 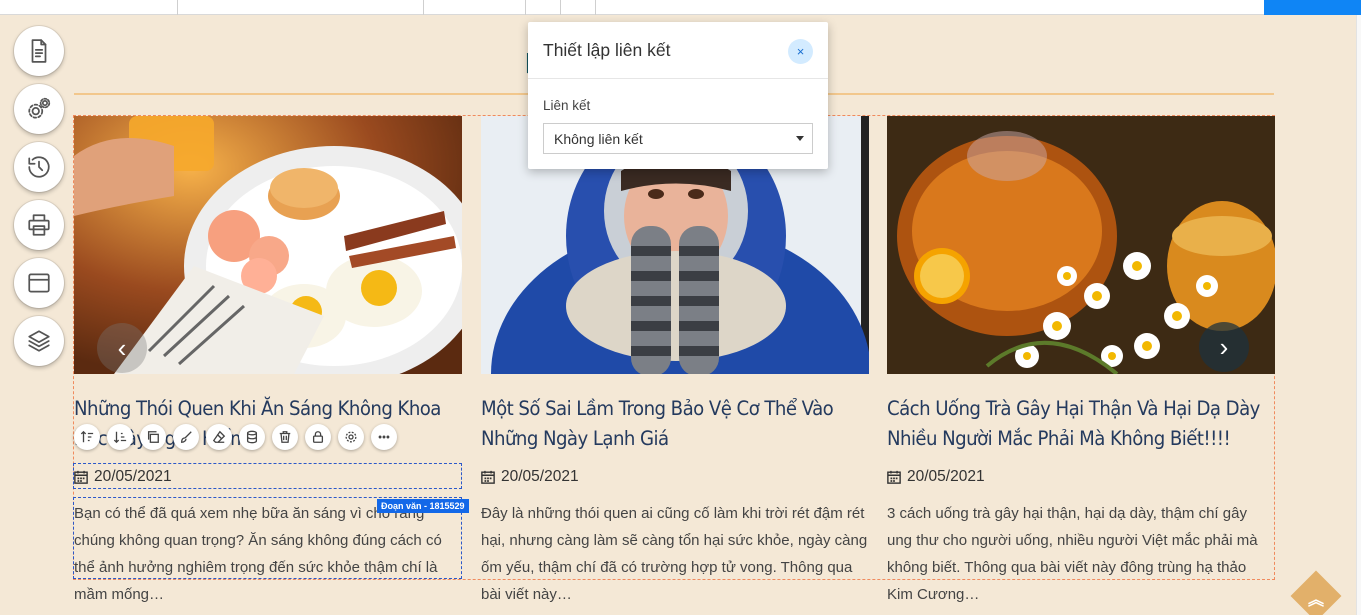 I want to click on printer-icon, so click(x=39, y=225).